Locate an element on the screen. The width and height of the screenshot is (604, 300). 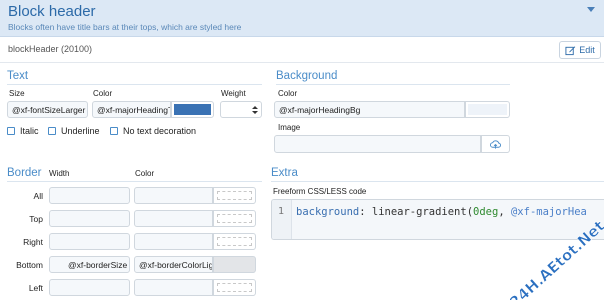
text-color-swatch is located at coordinates (192, 109).